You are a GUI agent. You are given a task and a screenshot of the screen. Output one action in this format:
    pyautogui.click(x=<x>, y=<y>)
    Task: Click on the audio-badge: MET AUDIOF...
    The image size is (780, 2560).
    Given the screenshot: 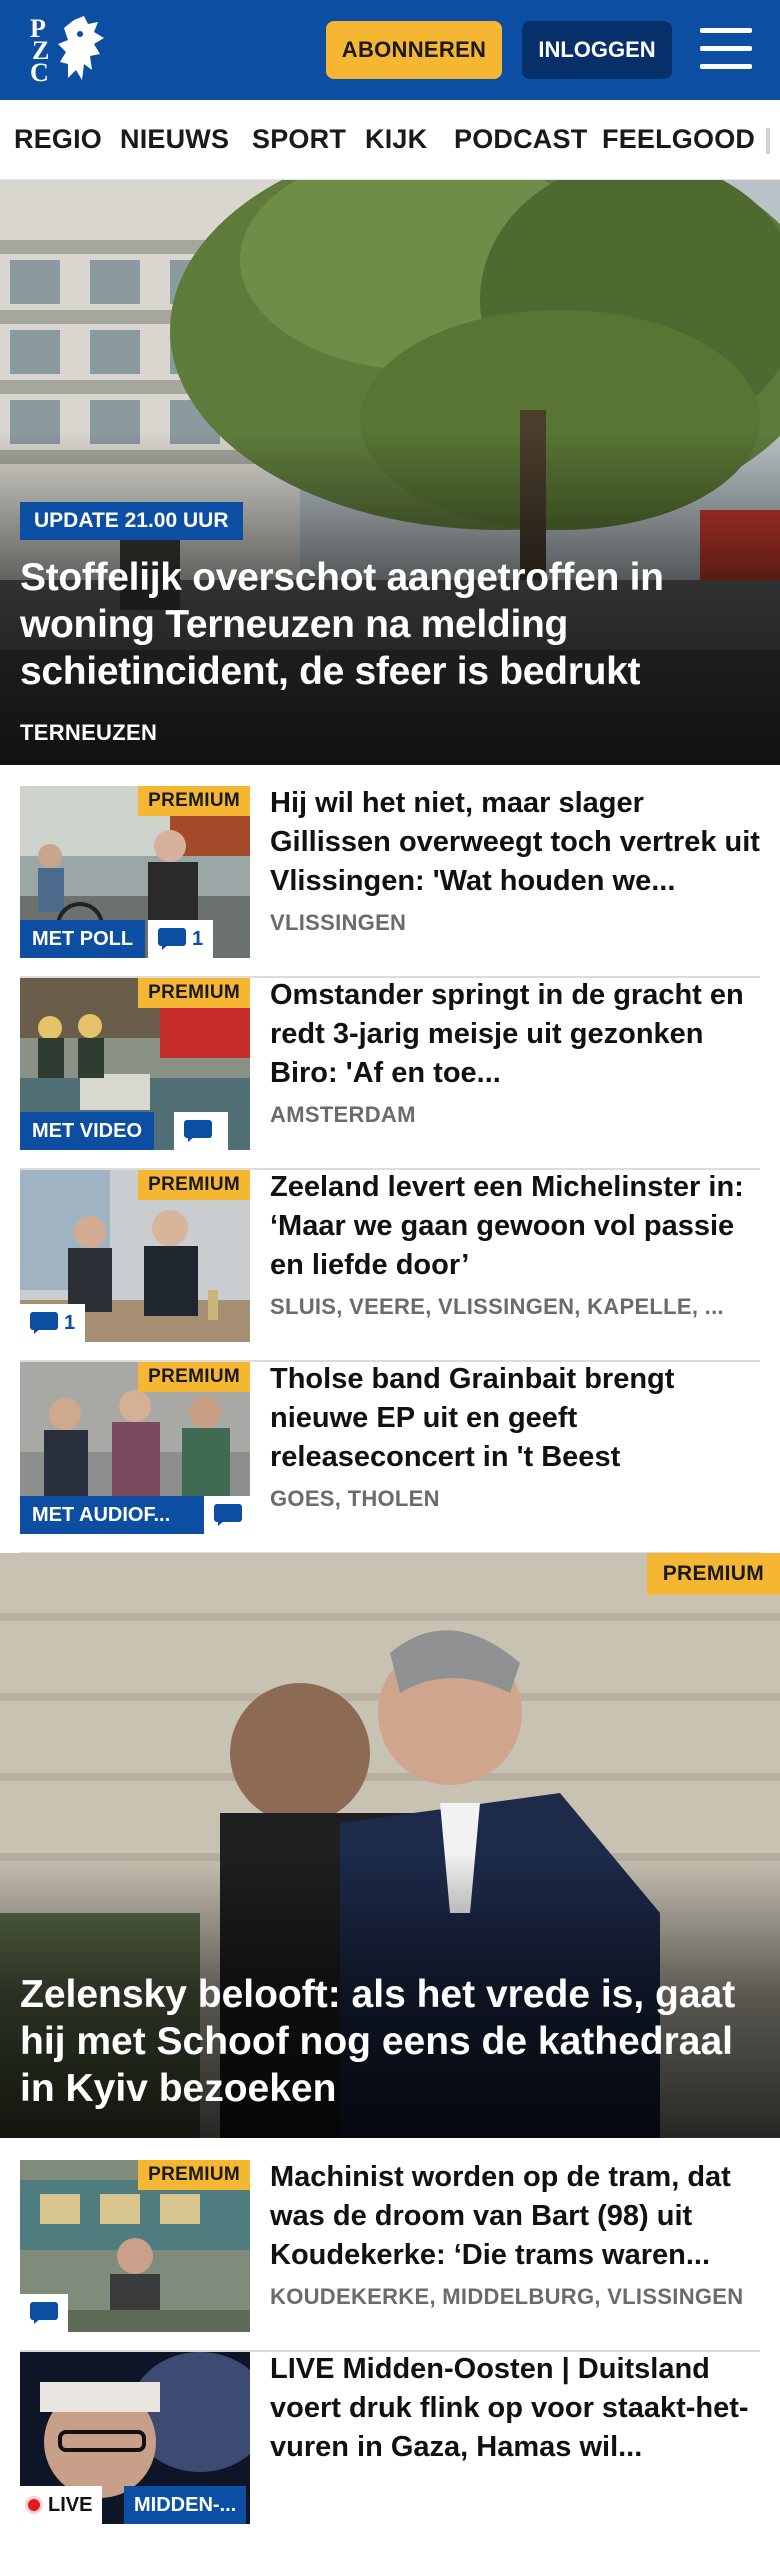 What is the action you would take?
    pyautogui.click(x=112, y=1515)
    